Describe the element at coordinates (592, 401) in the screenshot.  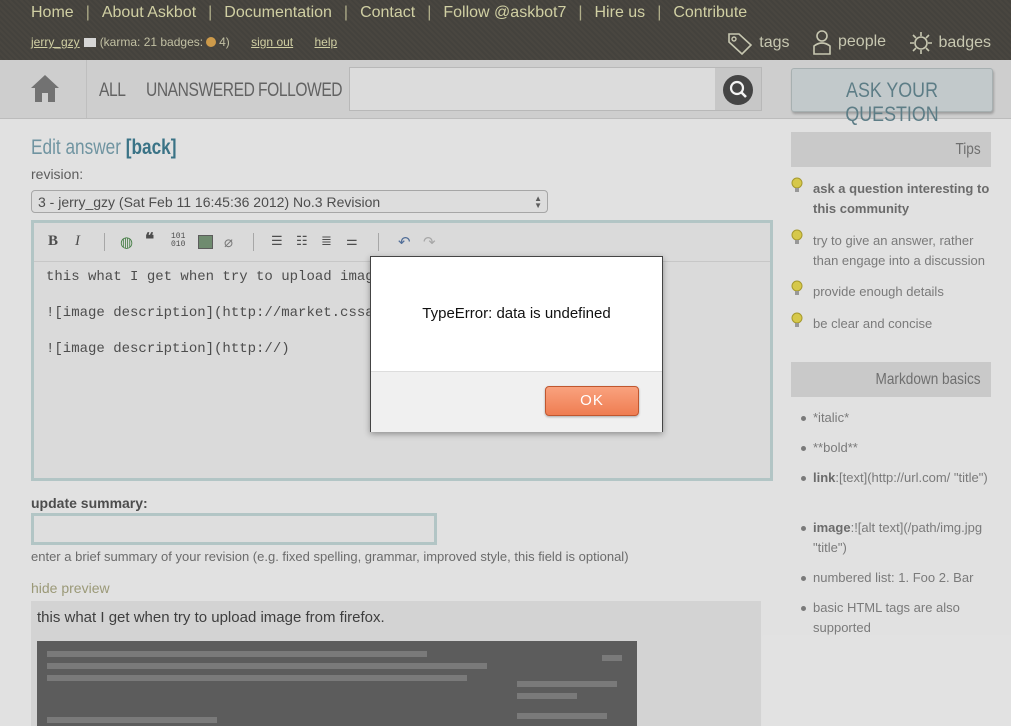
I see `ok-button: OK` at that location.